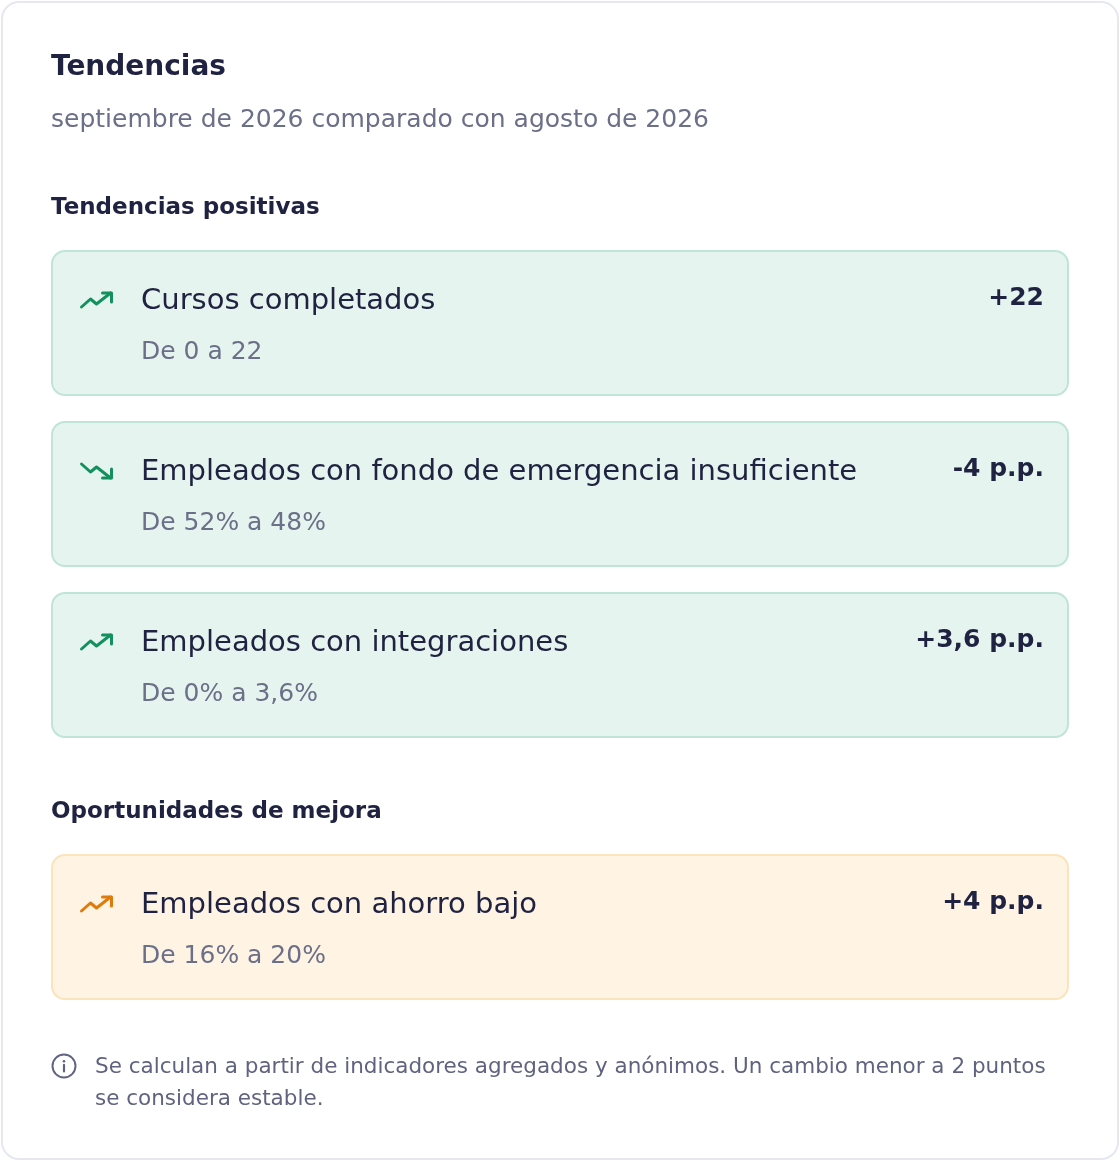  I want to click on metric-range: De 0 a 22, so click(202, 351).